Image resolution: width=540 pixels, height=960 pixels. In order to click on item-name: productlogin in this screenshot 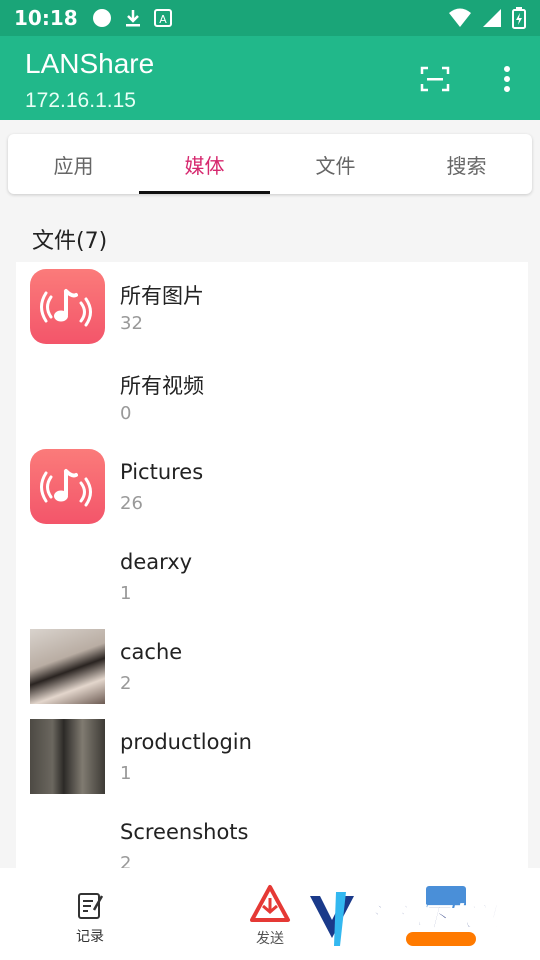, I will do `click(186, 742)`.